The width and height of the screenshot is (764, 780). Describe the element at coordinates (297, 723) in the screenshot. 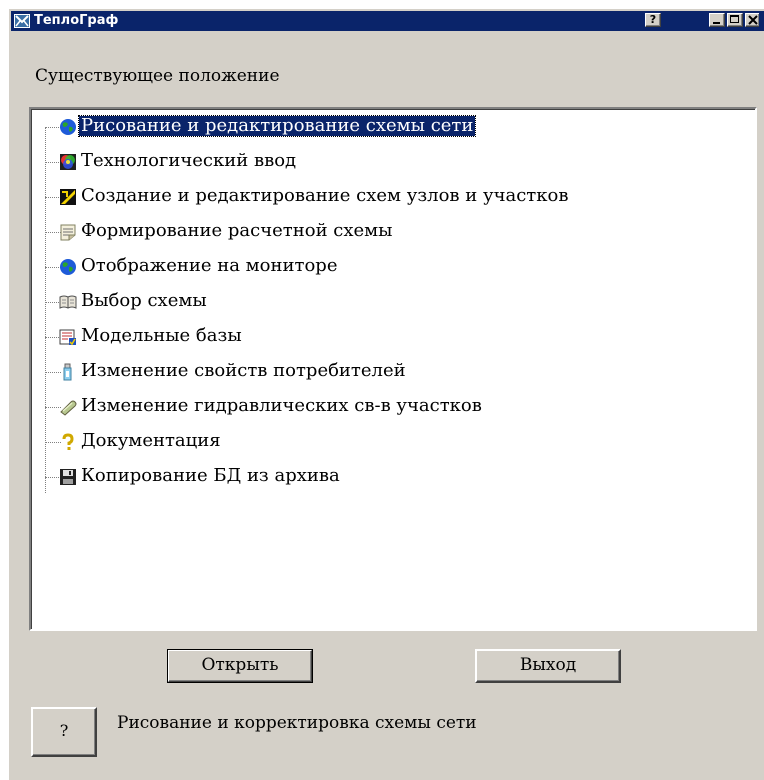

I see `item-description: Рисование и корректировка схемы сети` at that location.